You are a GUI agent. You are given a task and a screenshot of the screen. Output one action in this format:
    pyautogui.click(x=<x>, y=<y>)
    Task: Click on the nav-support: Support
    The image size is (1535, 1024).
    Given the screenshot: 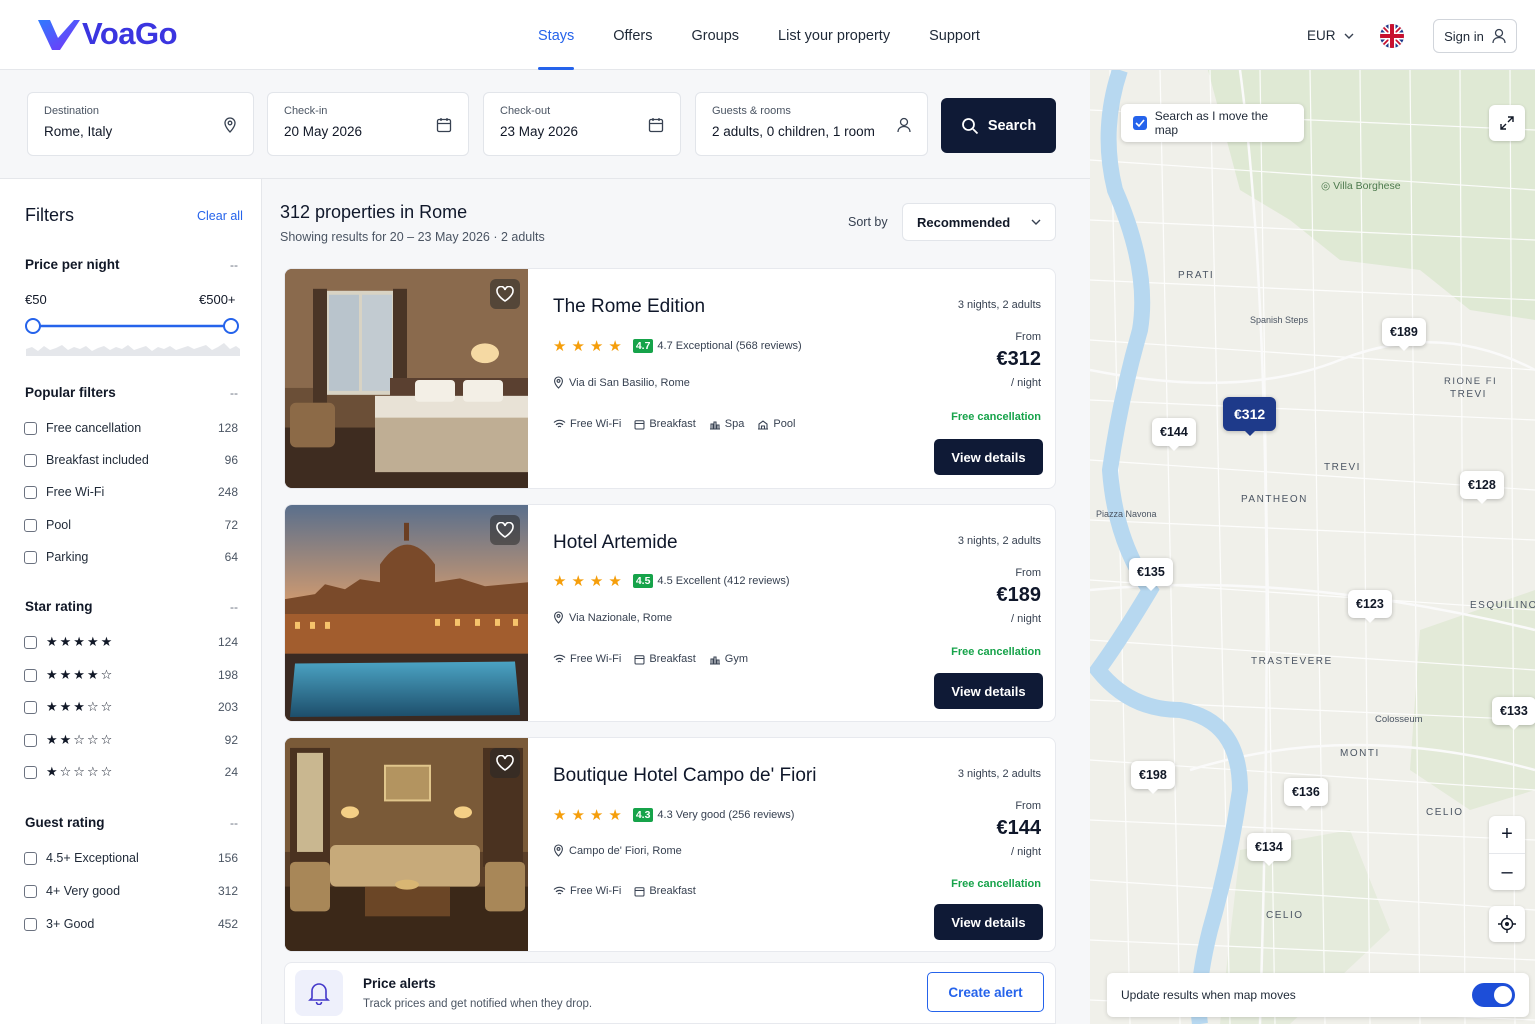 What is the action you would take?
    pyautogui.click(x=954, y=35)
    